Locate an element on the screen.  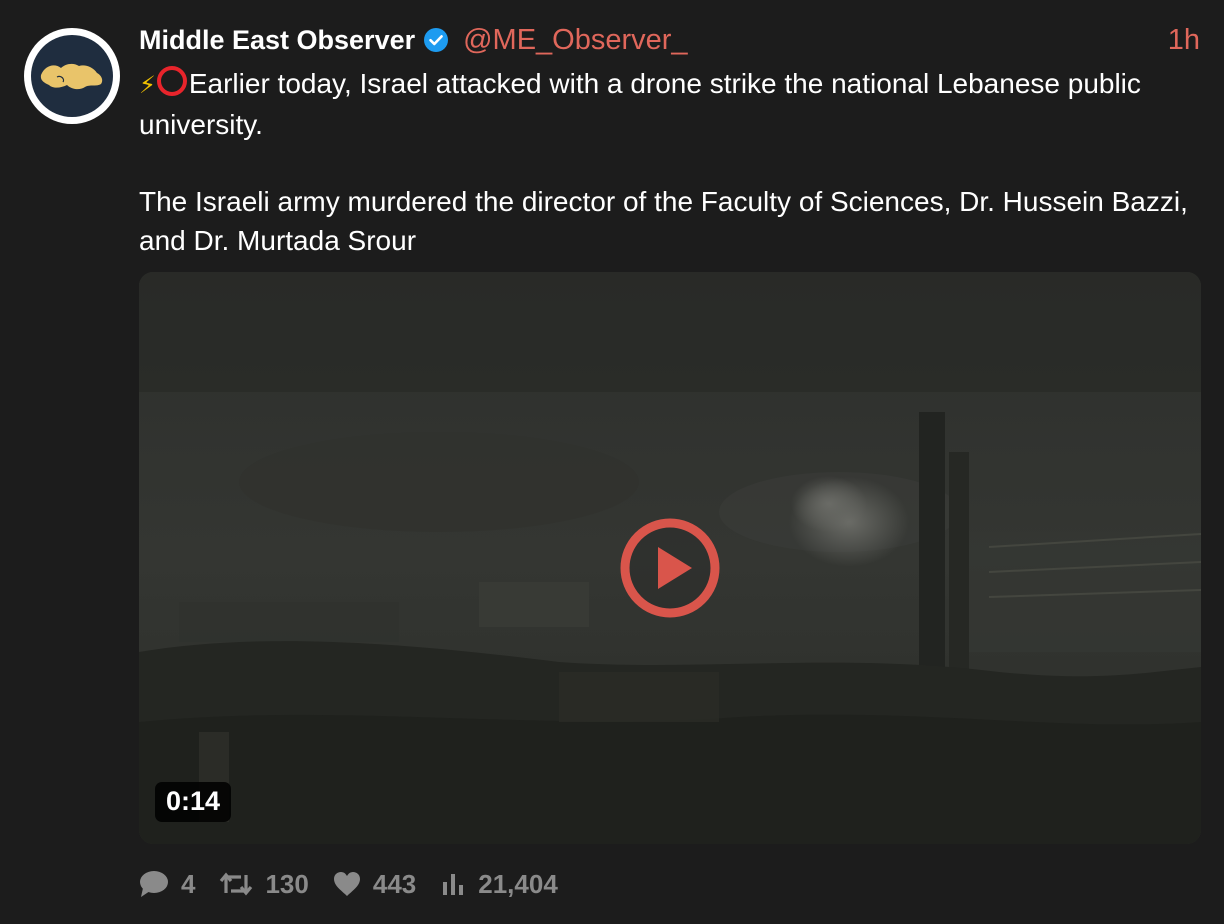
retweet-count: 130 is located at coordinates (287, 883).